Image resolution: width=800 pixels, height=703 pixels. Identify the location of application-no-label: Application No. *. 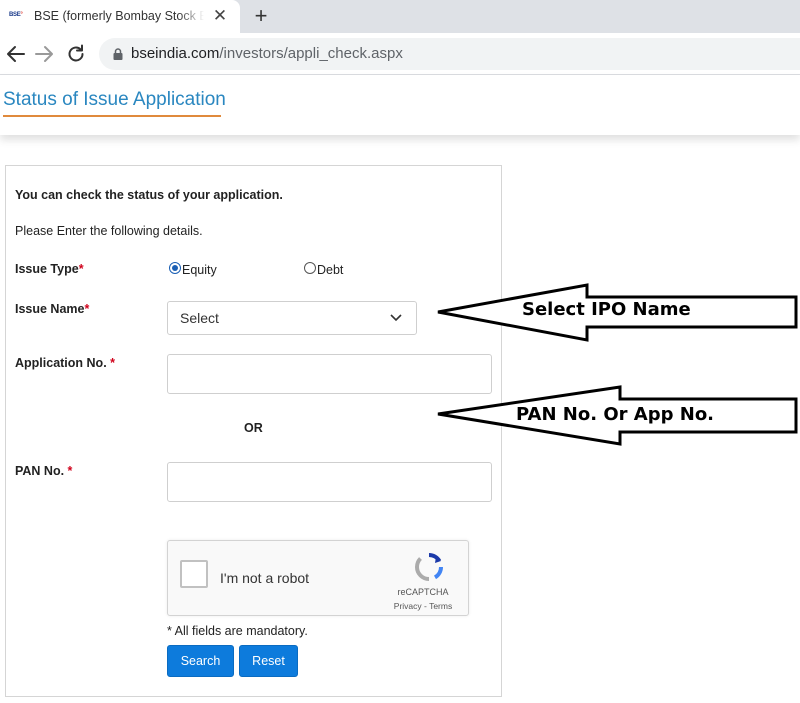
(65, 363).